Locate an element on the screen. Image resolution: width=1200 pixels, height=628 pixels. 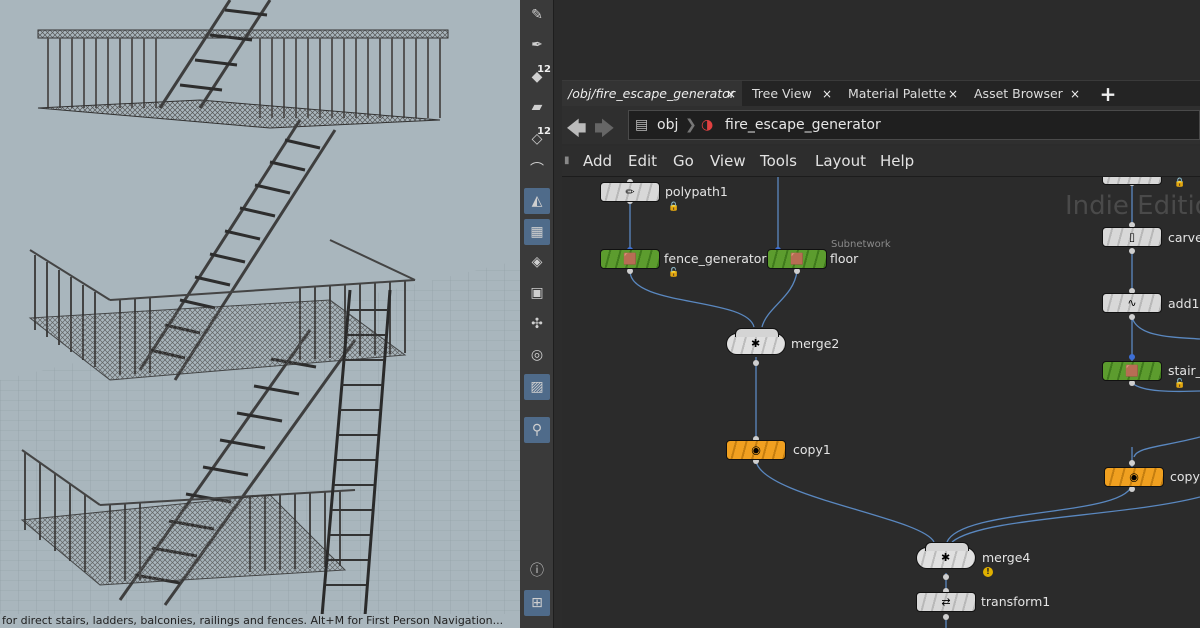
node-label: stair_ is located at coordinates (1184, 370).